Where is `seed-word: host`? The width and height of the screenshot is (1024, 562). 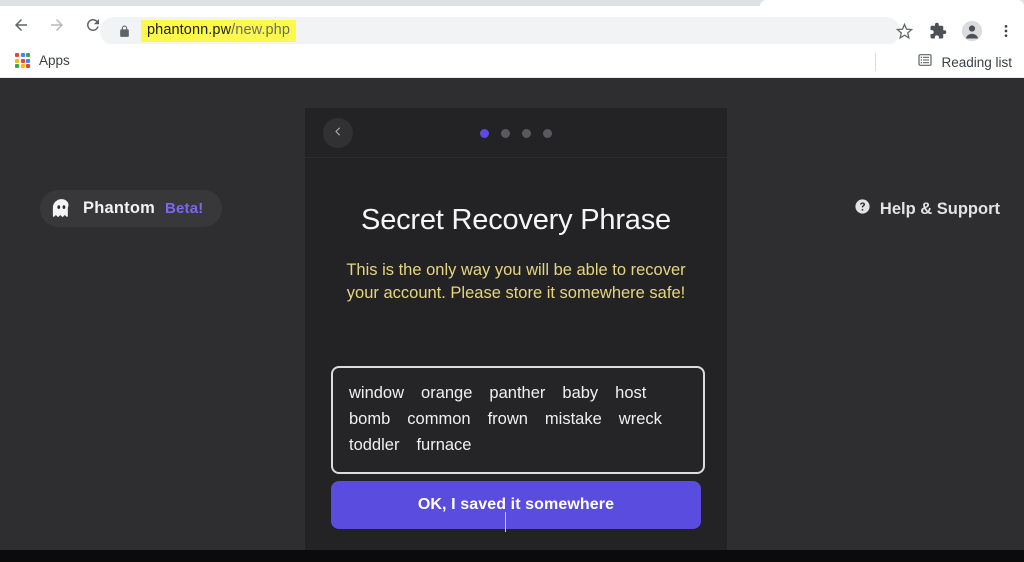
seed-word: host is located at coordinates (631, 392).